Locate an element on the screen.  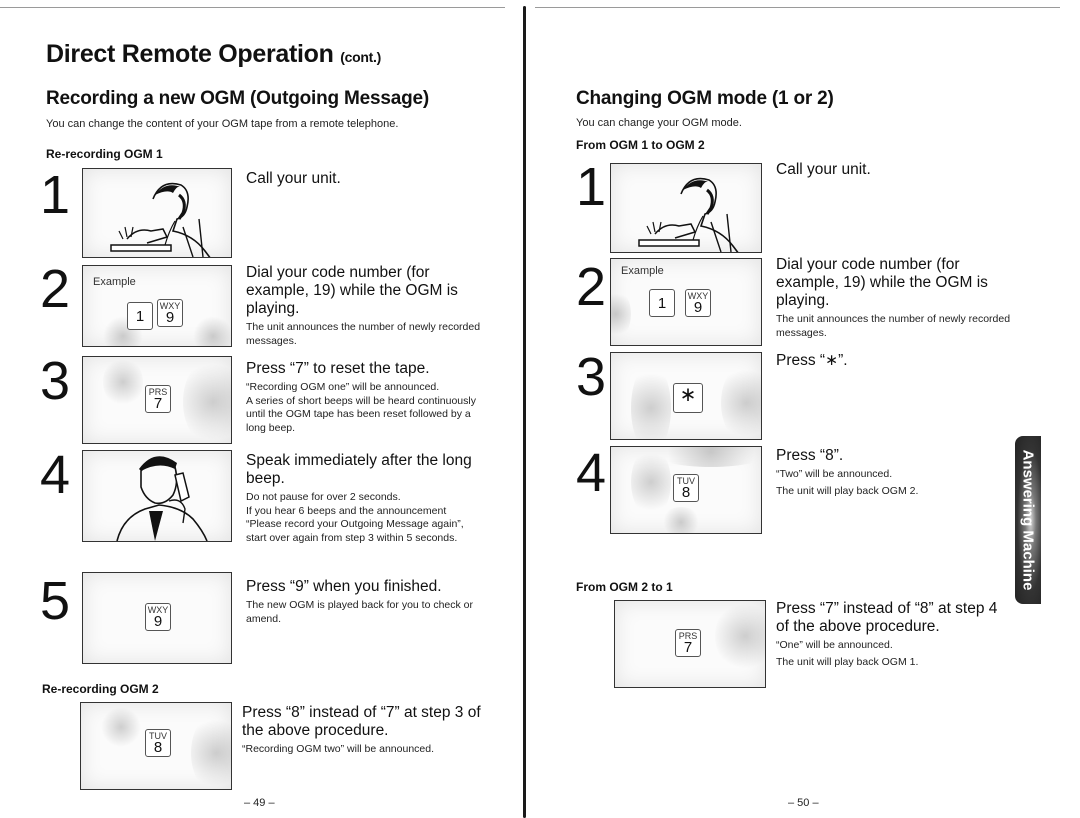
step-heading: Speak immediately after the long beep. is located at coordinates (359, 469).